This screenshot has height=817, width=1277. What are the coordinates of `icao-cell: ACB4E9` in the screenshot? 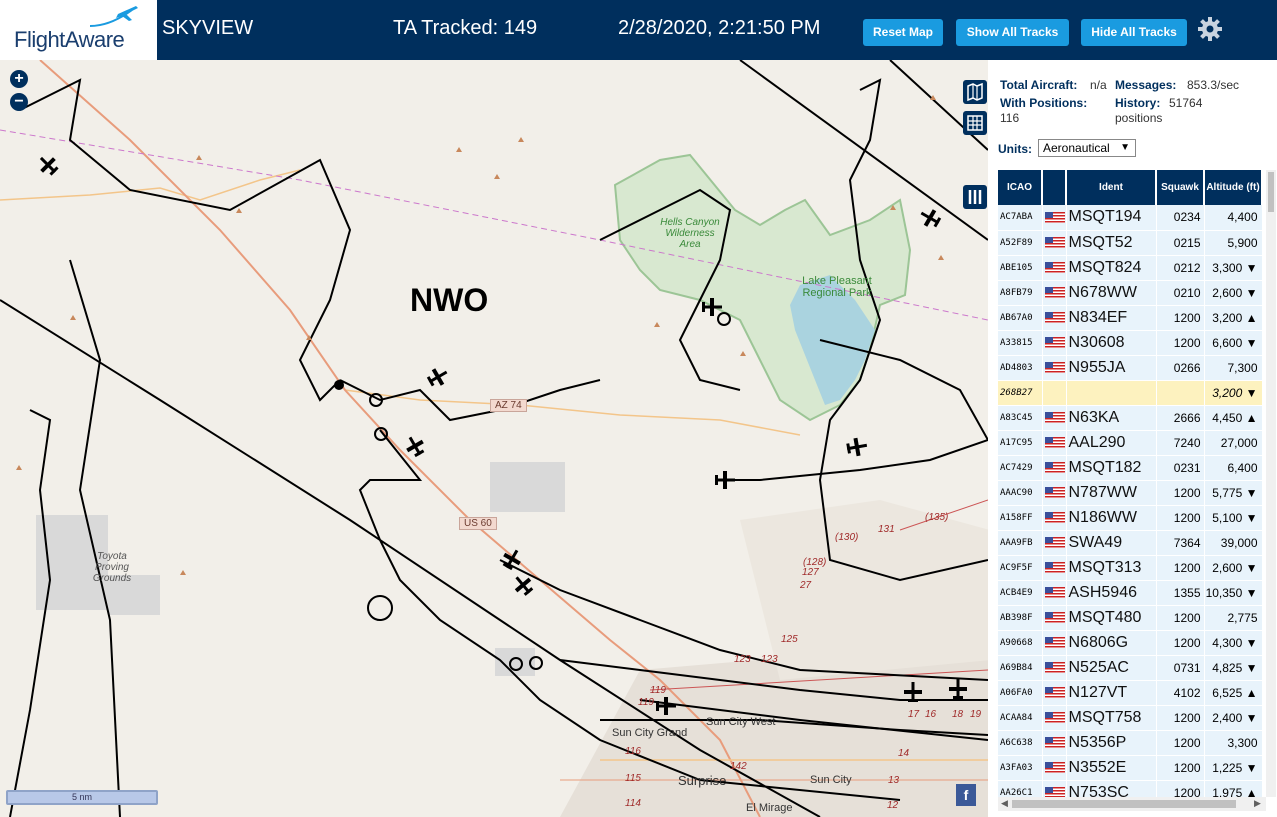 It's located at (1020, 593).